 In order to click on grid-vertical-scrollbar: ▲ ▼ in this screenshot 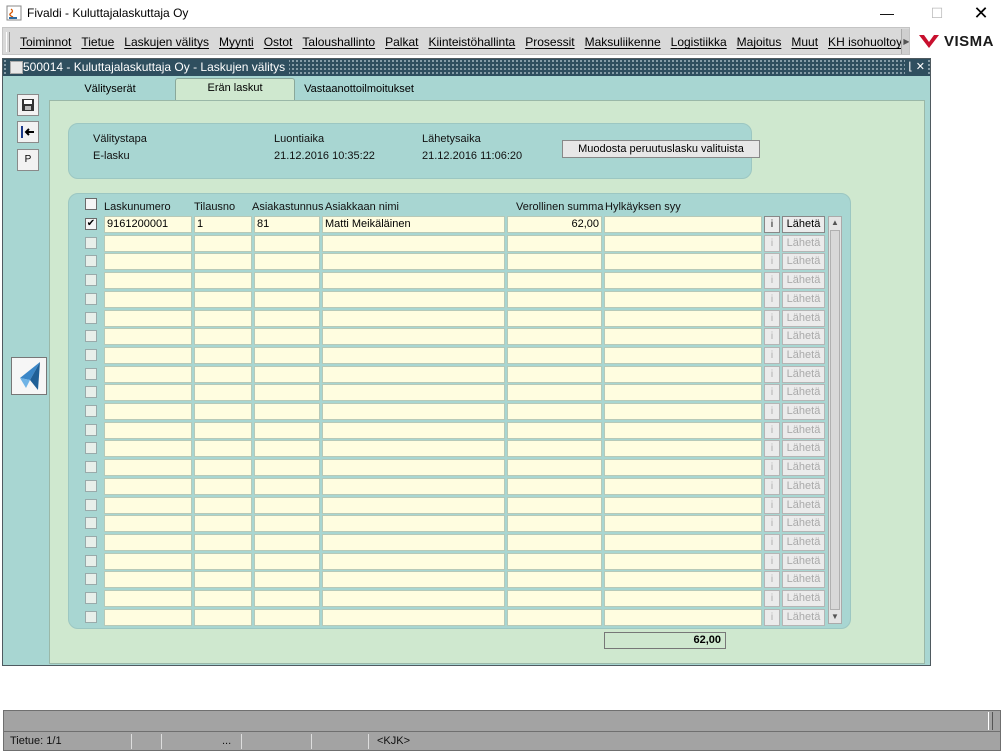, I will do `click(835, 420)`.